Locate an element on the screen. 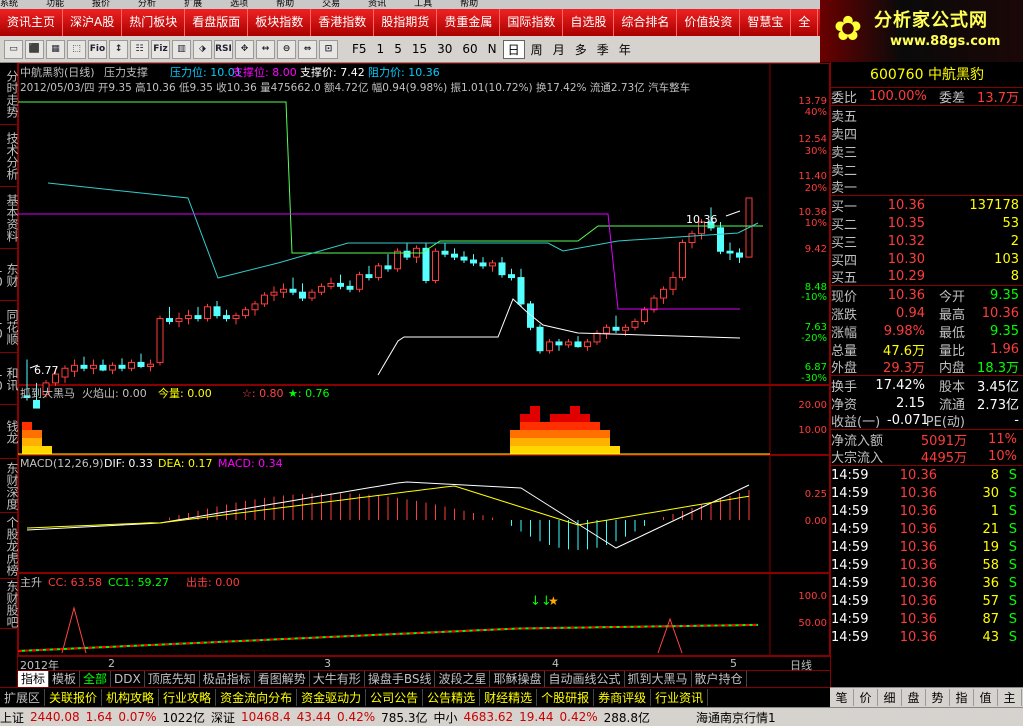 The image size is (1023, 726). toolbar-tool-icon: ✥ is located at coordinates (244, 49).